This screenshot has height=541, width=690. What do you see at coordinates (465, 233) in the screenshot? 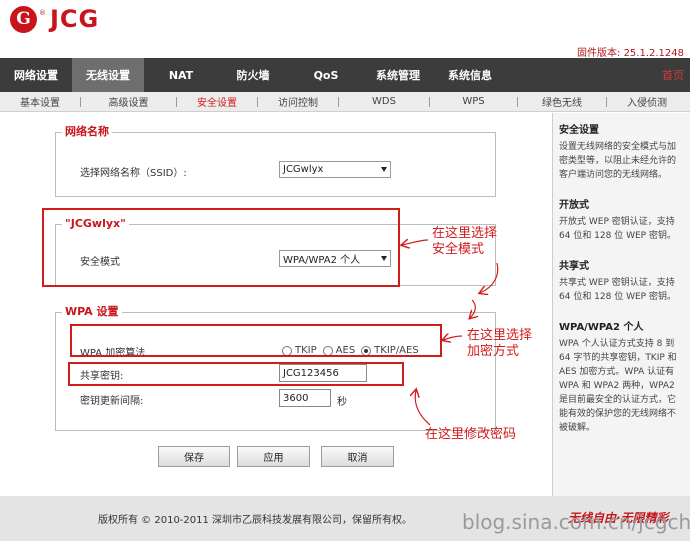
I see `annotation-mode-line1: 在这里选择` at bounding box center [465, 233].